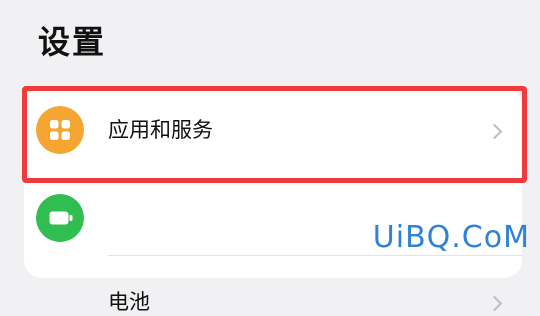 The image size is (540, 316). What do you see at coordinates (60, 130) in the screenshot?
I see `apps-grid-icon` at bounding box center [60, 130].